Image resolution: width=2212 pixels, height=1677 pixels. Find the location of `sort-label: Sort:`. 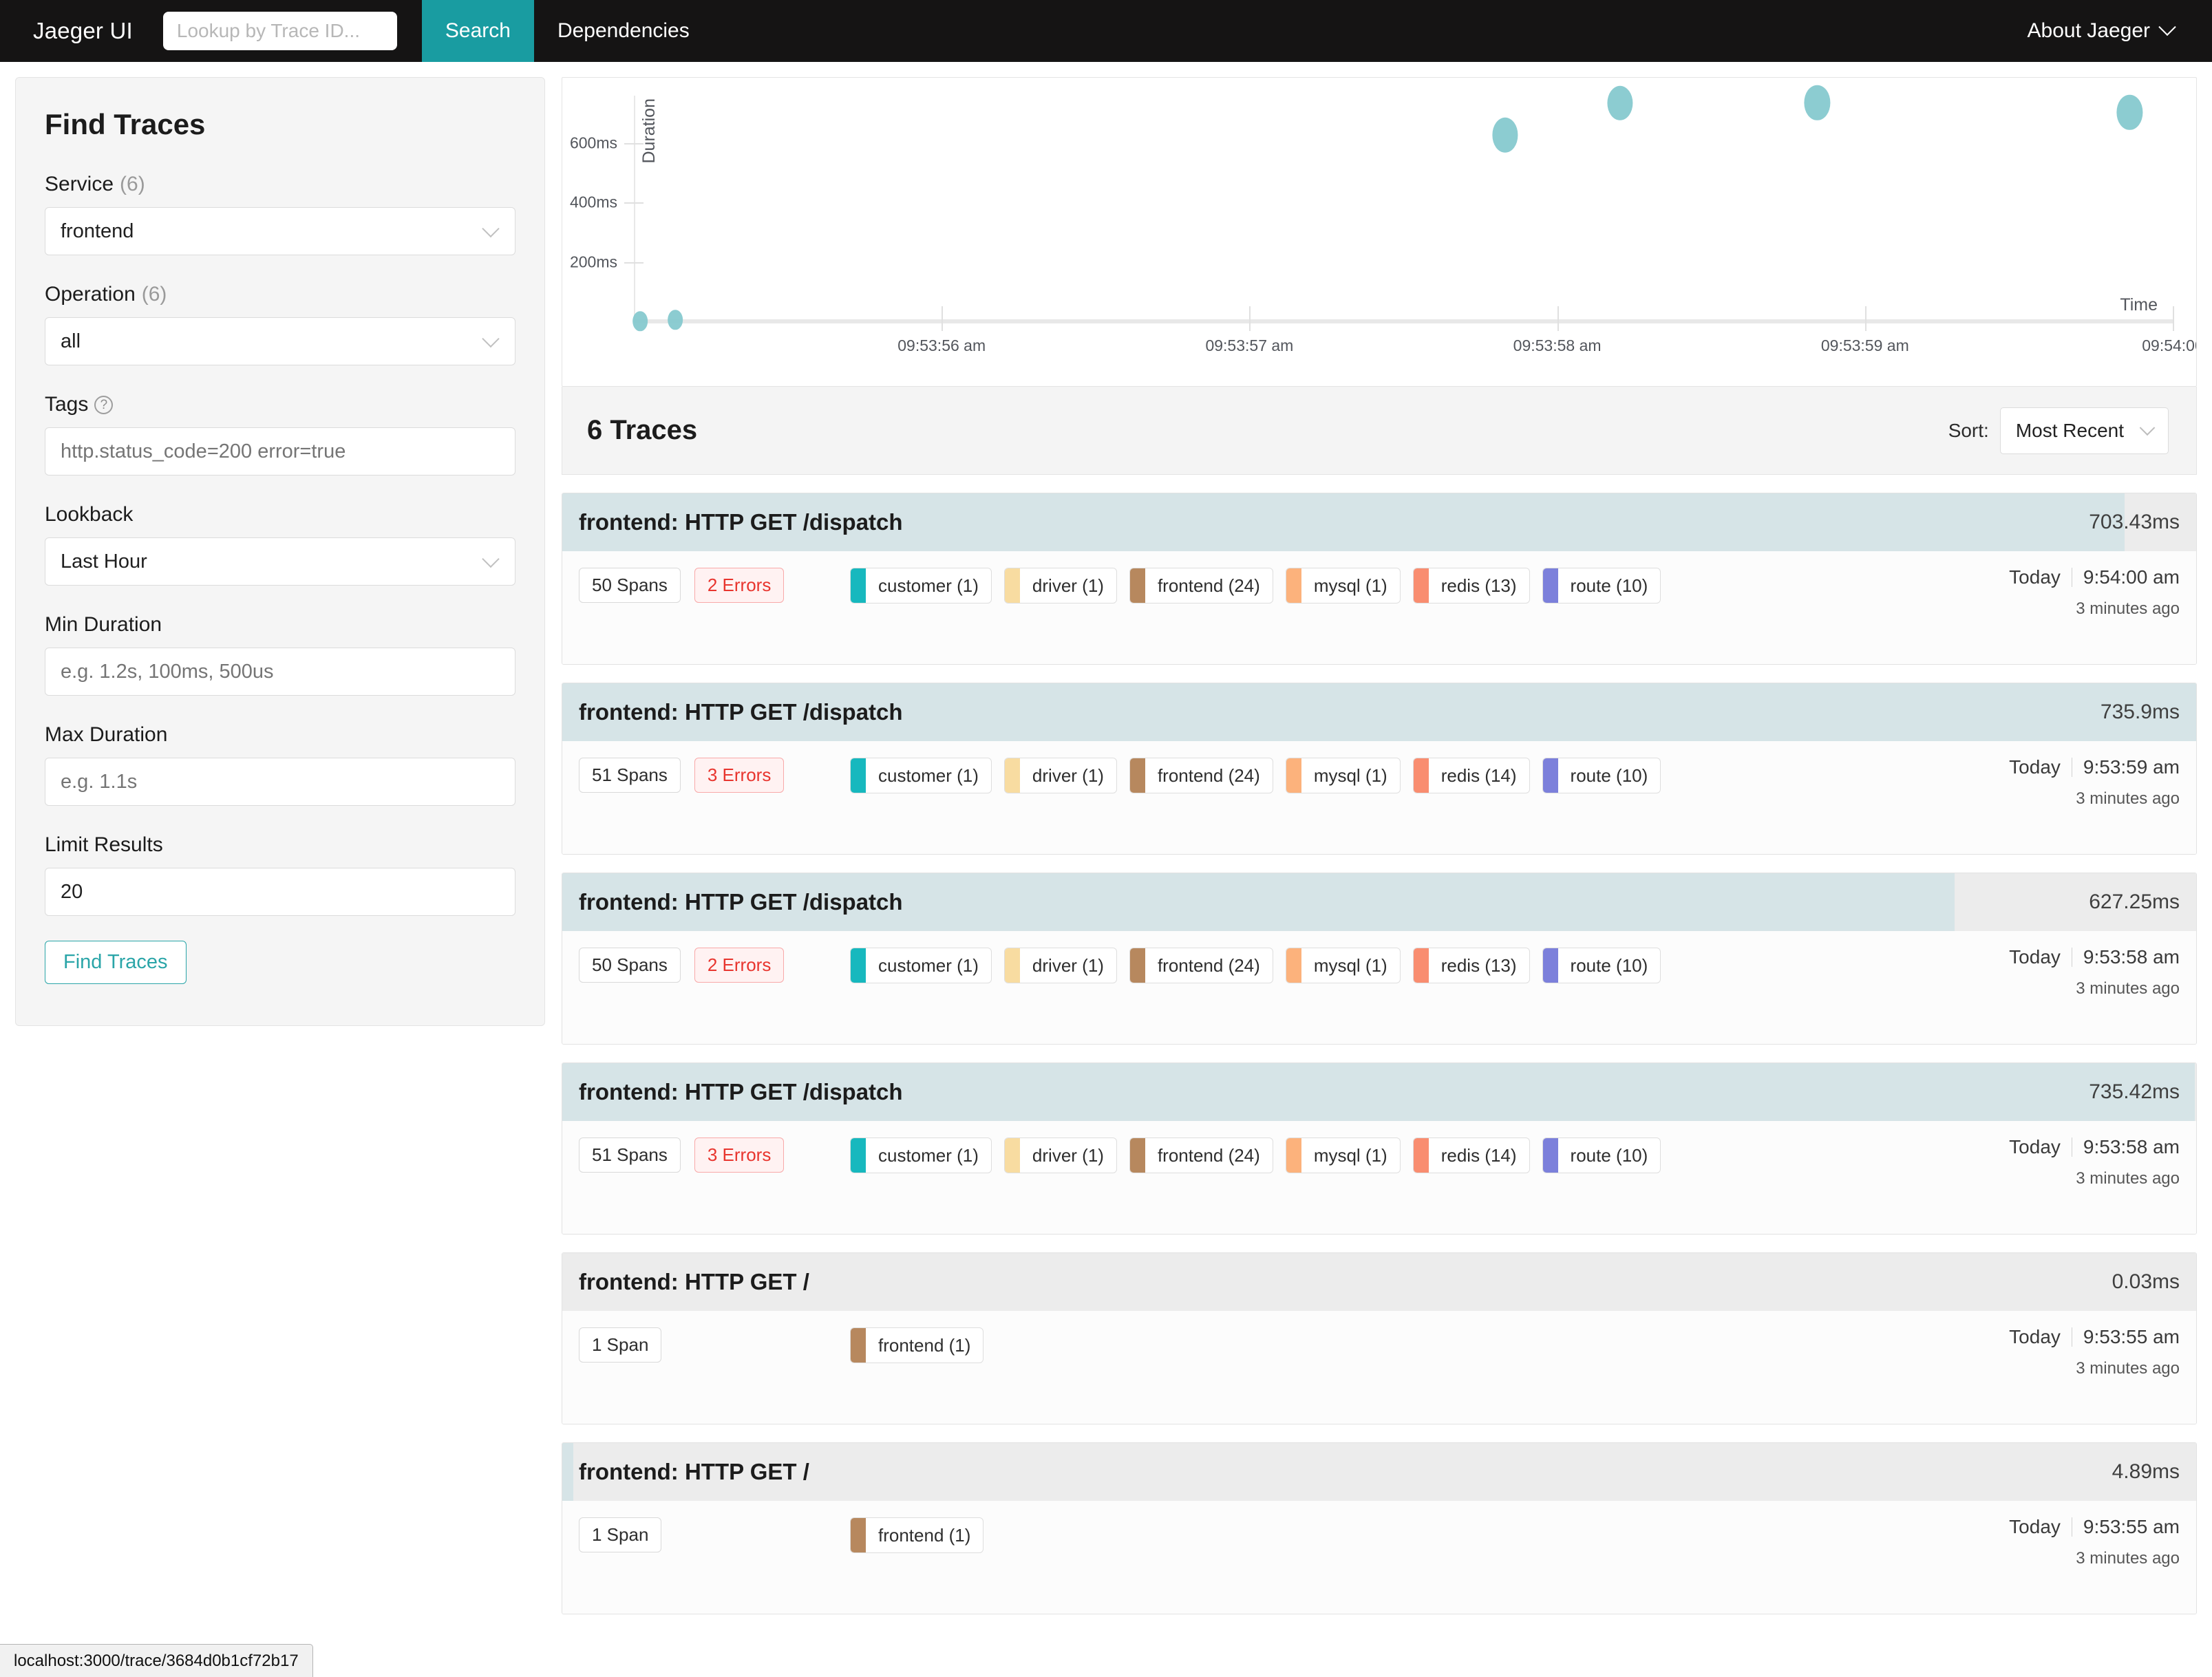

sort-label: Sort: is located at coordinates (1968, 430).